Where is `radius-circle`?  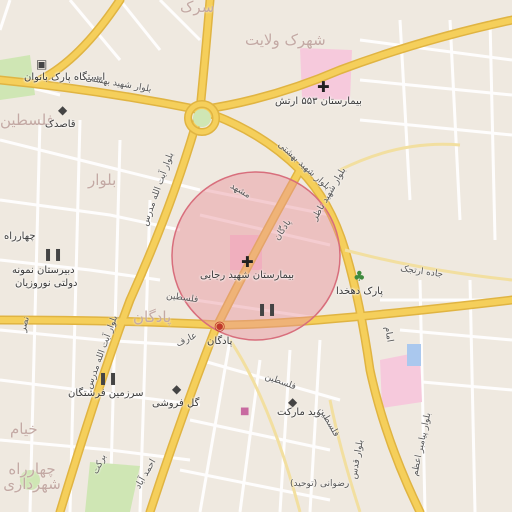
radius-circle is located at coordinates (256, 256).